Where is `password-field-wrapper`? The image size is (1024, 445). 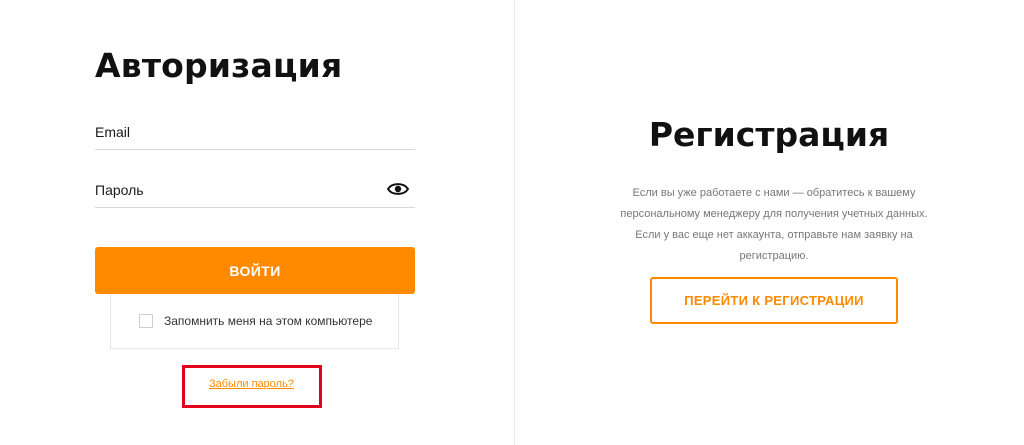
password-field-wrapper is located at coordinates (255, 193).